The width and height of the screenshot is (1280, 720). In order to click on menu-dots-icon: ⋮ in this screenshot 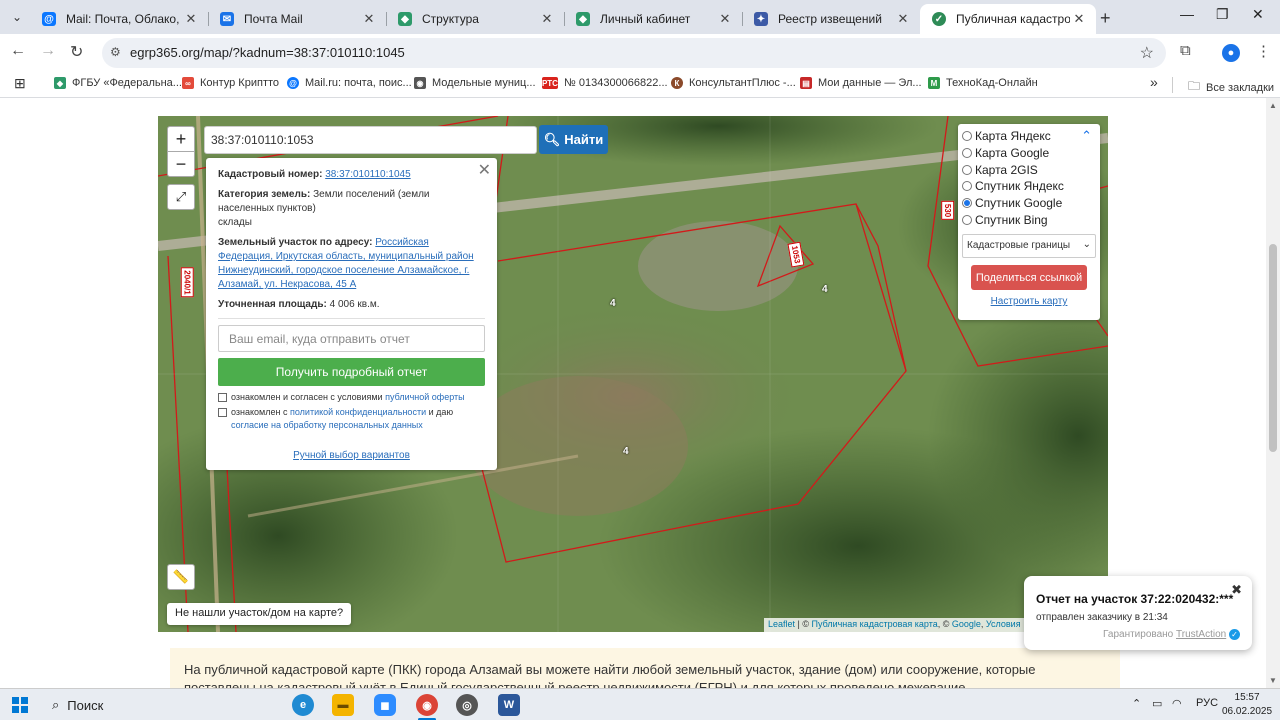, I will do `click(1263, 51)`.